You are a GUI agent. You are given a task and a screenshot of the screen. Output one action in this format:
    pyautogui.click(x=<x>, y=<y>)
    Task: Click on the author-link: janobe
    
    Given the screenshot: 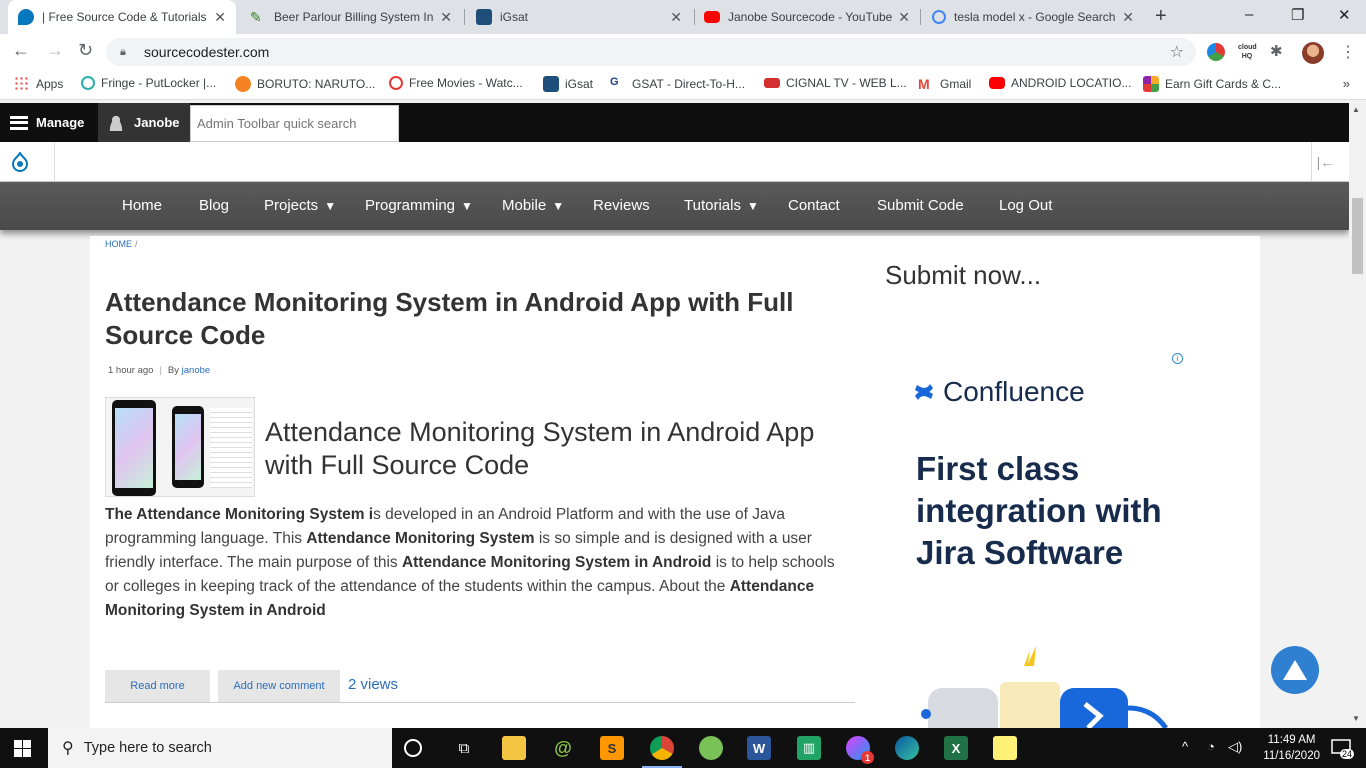 What is the action you would take?
    pyautogui.click(x=196, y=370)
    